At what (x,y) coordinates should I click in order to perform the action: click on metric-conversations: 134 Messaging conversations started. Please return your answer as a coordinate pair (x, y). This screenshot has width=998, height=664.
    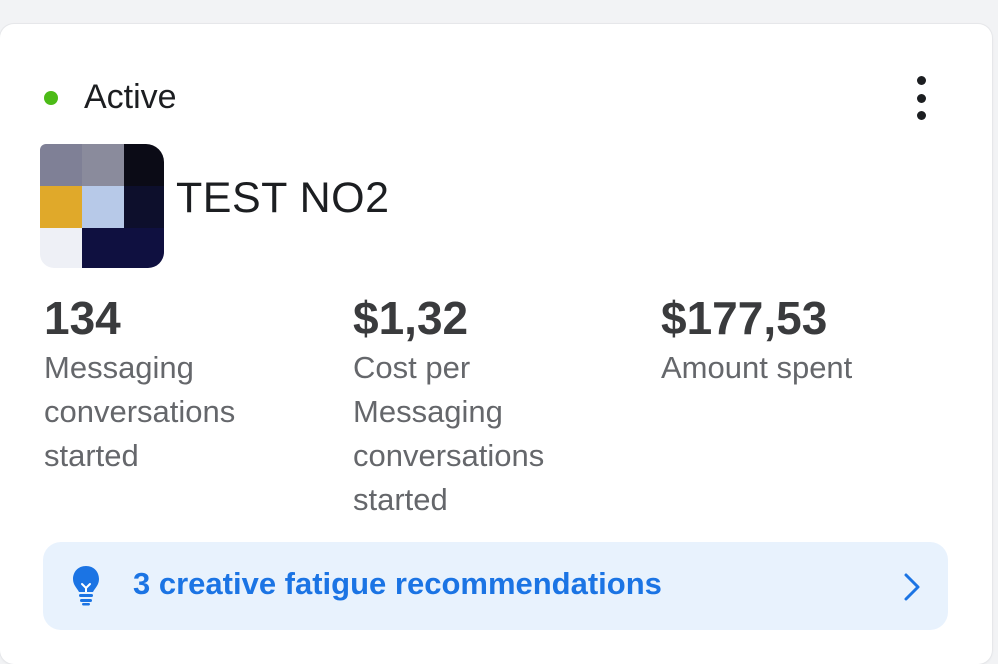
    Looking at the image, I should click on (174, 384).